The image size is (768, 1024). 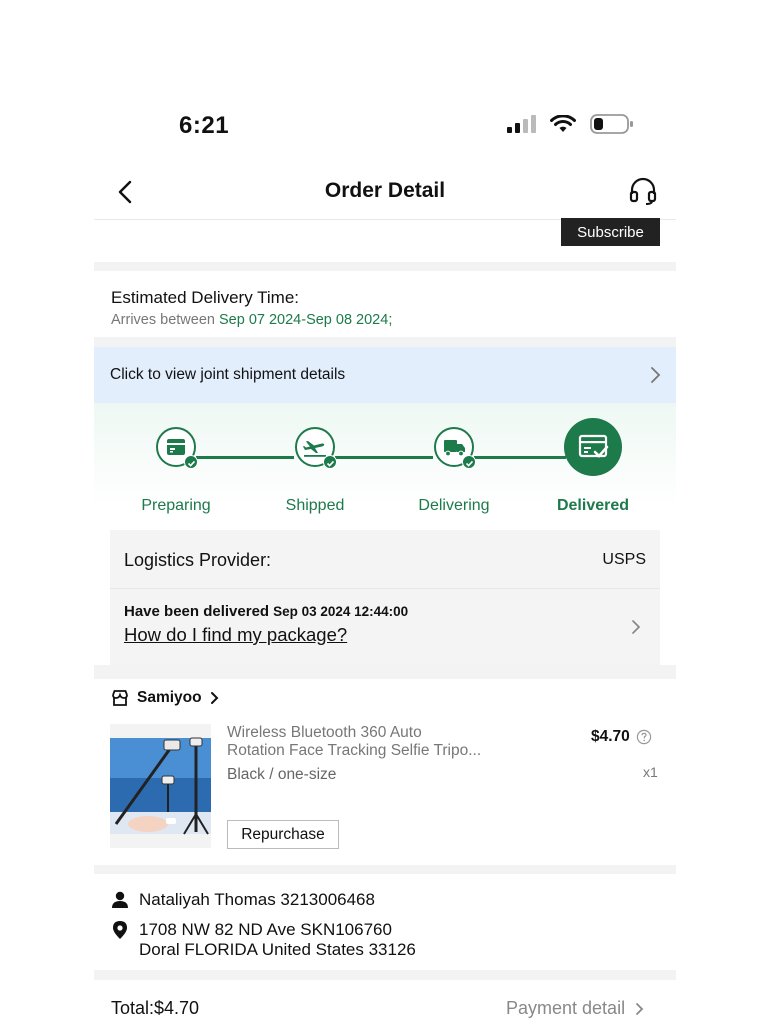 I want to click on estimated-delivery-title: Estimated Delivery Time:, so click(x=205, y=297).